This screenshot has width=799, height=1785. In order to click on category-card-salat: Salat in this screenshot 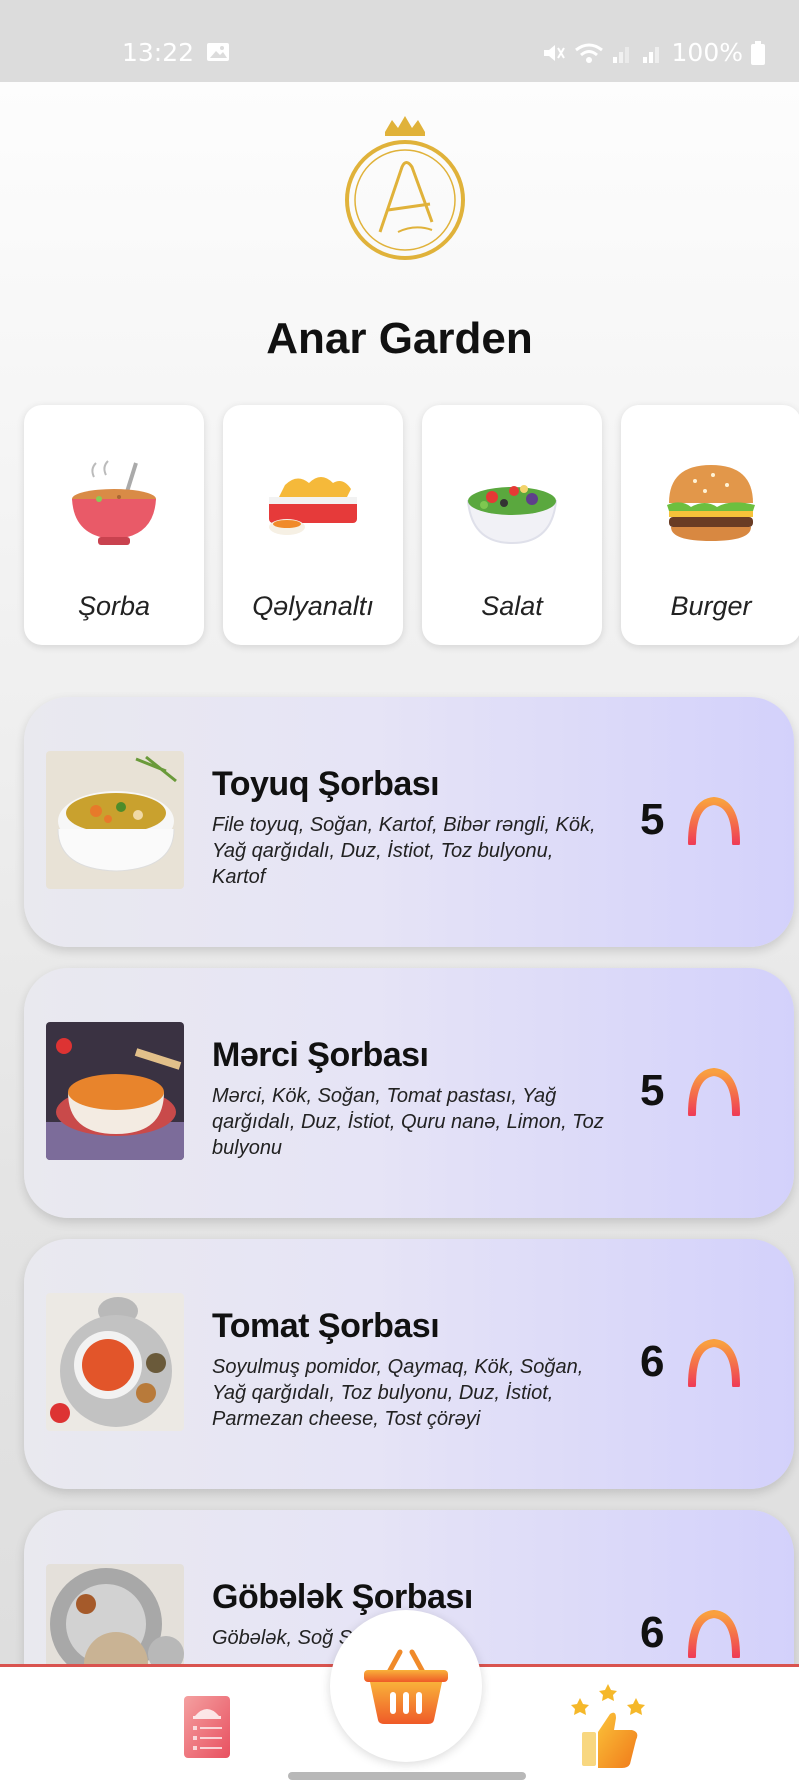, I will do `click(512, 525)`.